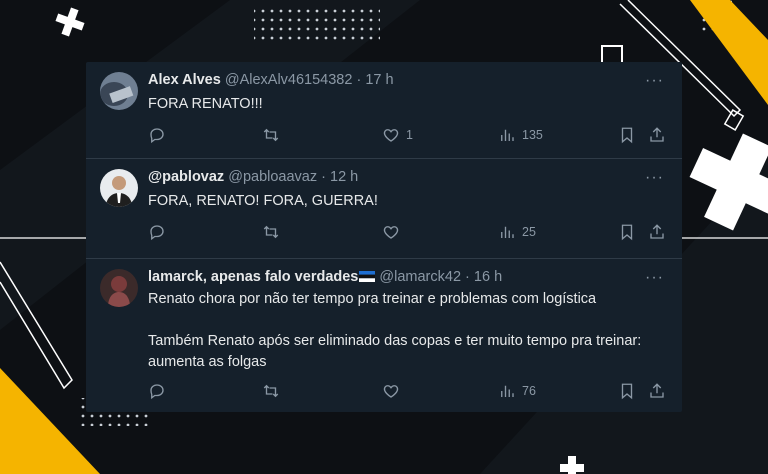 This screenshot has height=474, width=768. I want to click on tweet-text: FORA, RENATO! FORA, GUERRA!, so click(263, 201).